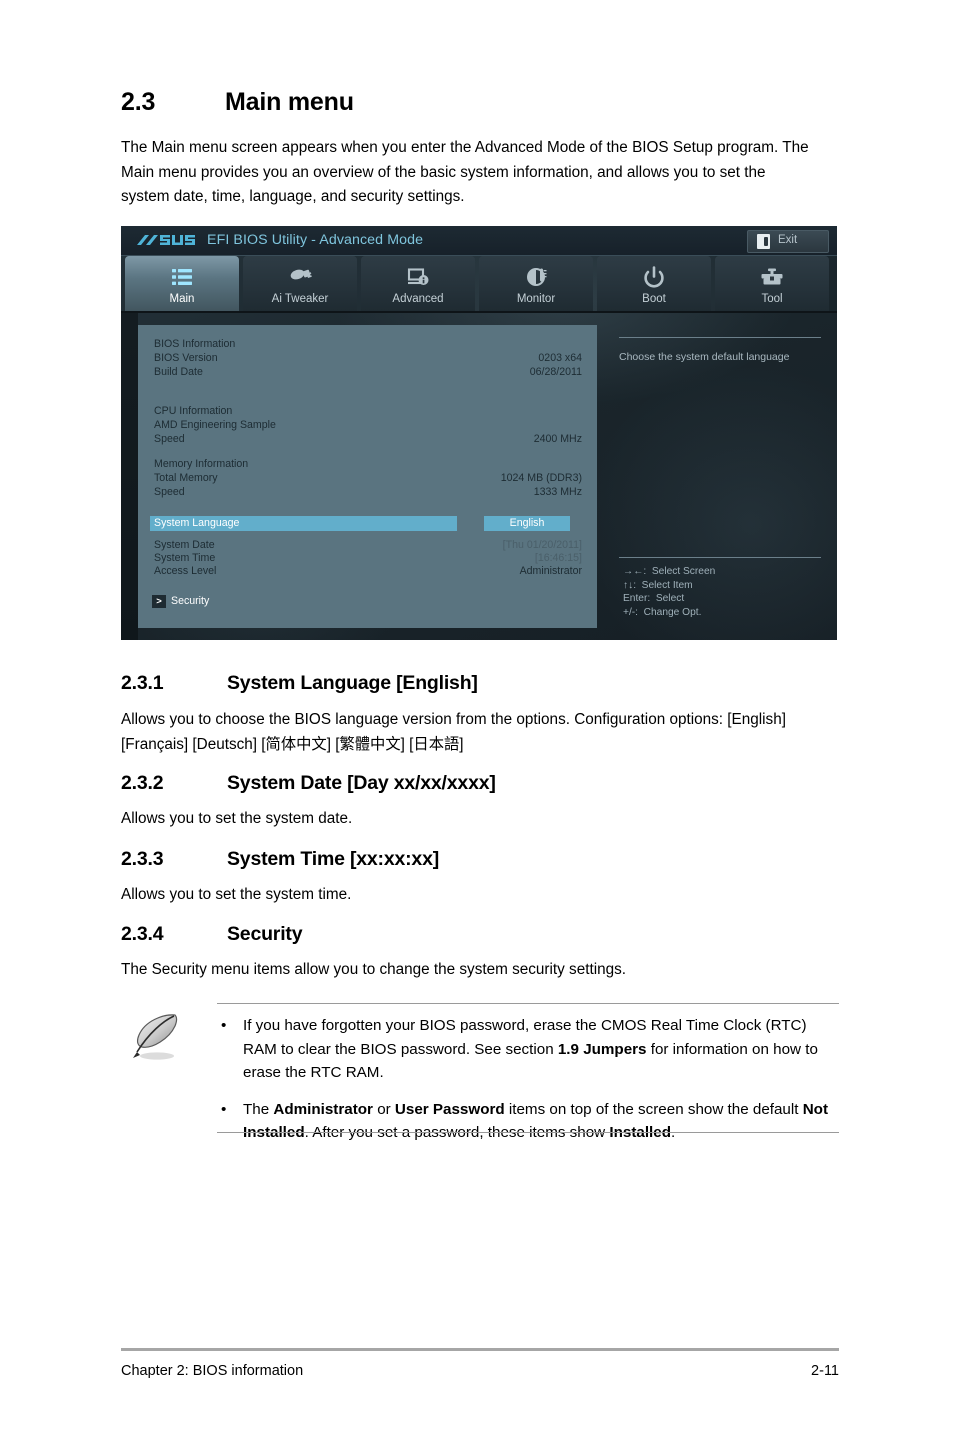 Image resolution: width=954 pixels, height=1438 pixels. I want to click on subsection-title: Security, so click(265, 934).